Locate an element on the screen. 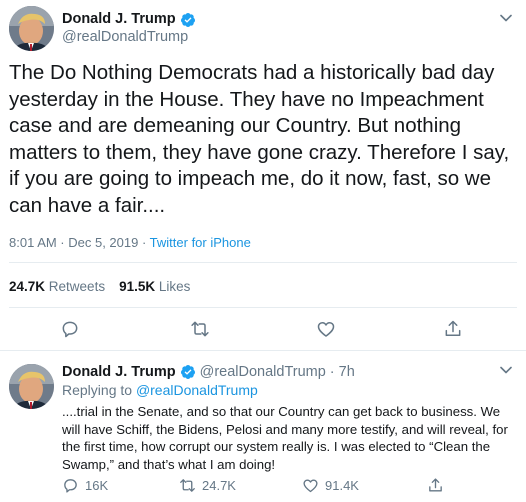 The width and height of the screenshot is (526, 502). author-avatar is located at coordinates (31, 28).